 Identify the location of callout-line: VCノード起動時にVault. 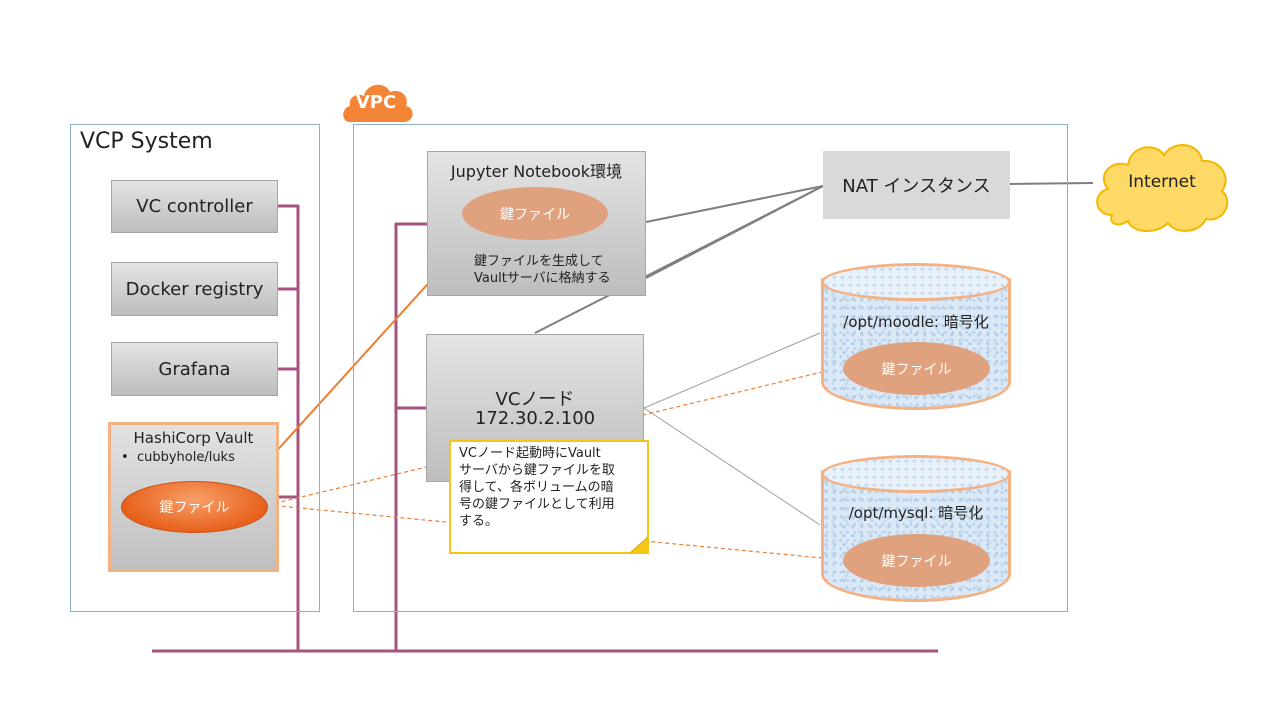
(530, 453).